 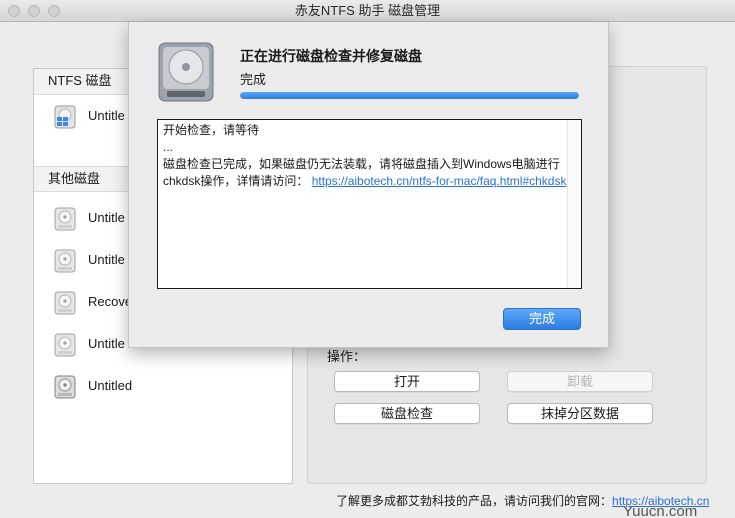 I want to click on progress-fill, so click(x=409, y=95).